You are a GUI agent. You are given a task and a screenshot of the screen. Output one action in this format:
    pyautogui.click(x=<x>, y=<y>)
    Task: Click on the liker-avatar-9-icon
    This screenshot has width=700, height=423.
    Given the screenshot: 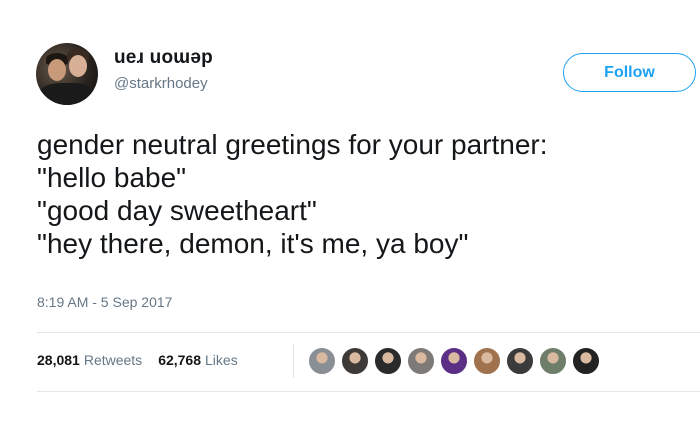 What is the action you would take?
    pyautogui.click(x=586, y=361)
    